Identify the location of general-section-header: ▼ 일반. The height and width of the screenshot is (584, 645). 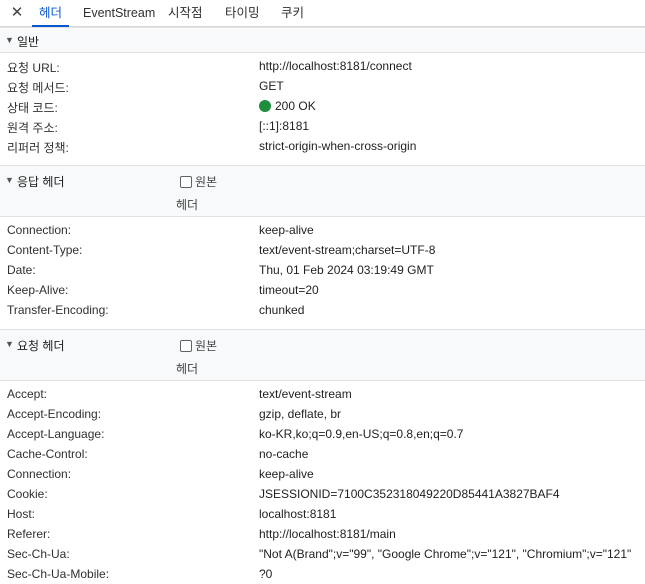
(322, 40).